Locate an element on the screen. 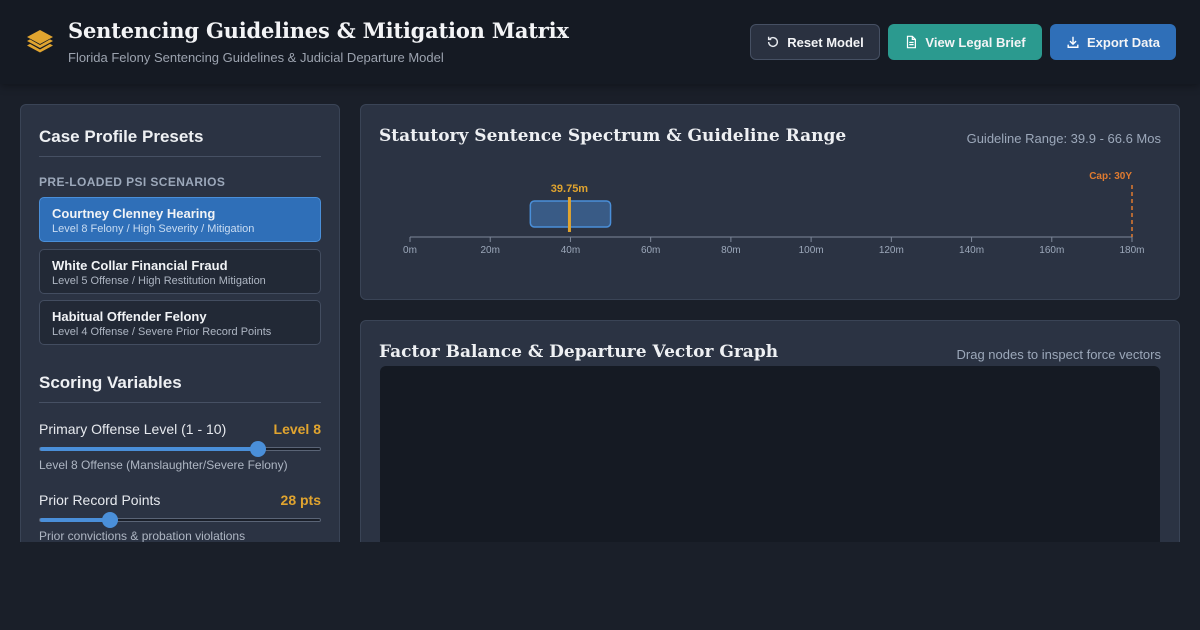  scoring-divider is located at coordinates (180, 402).